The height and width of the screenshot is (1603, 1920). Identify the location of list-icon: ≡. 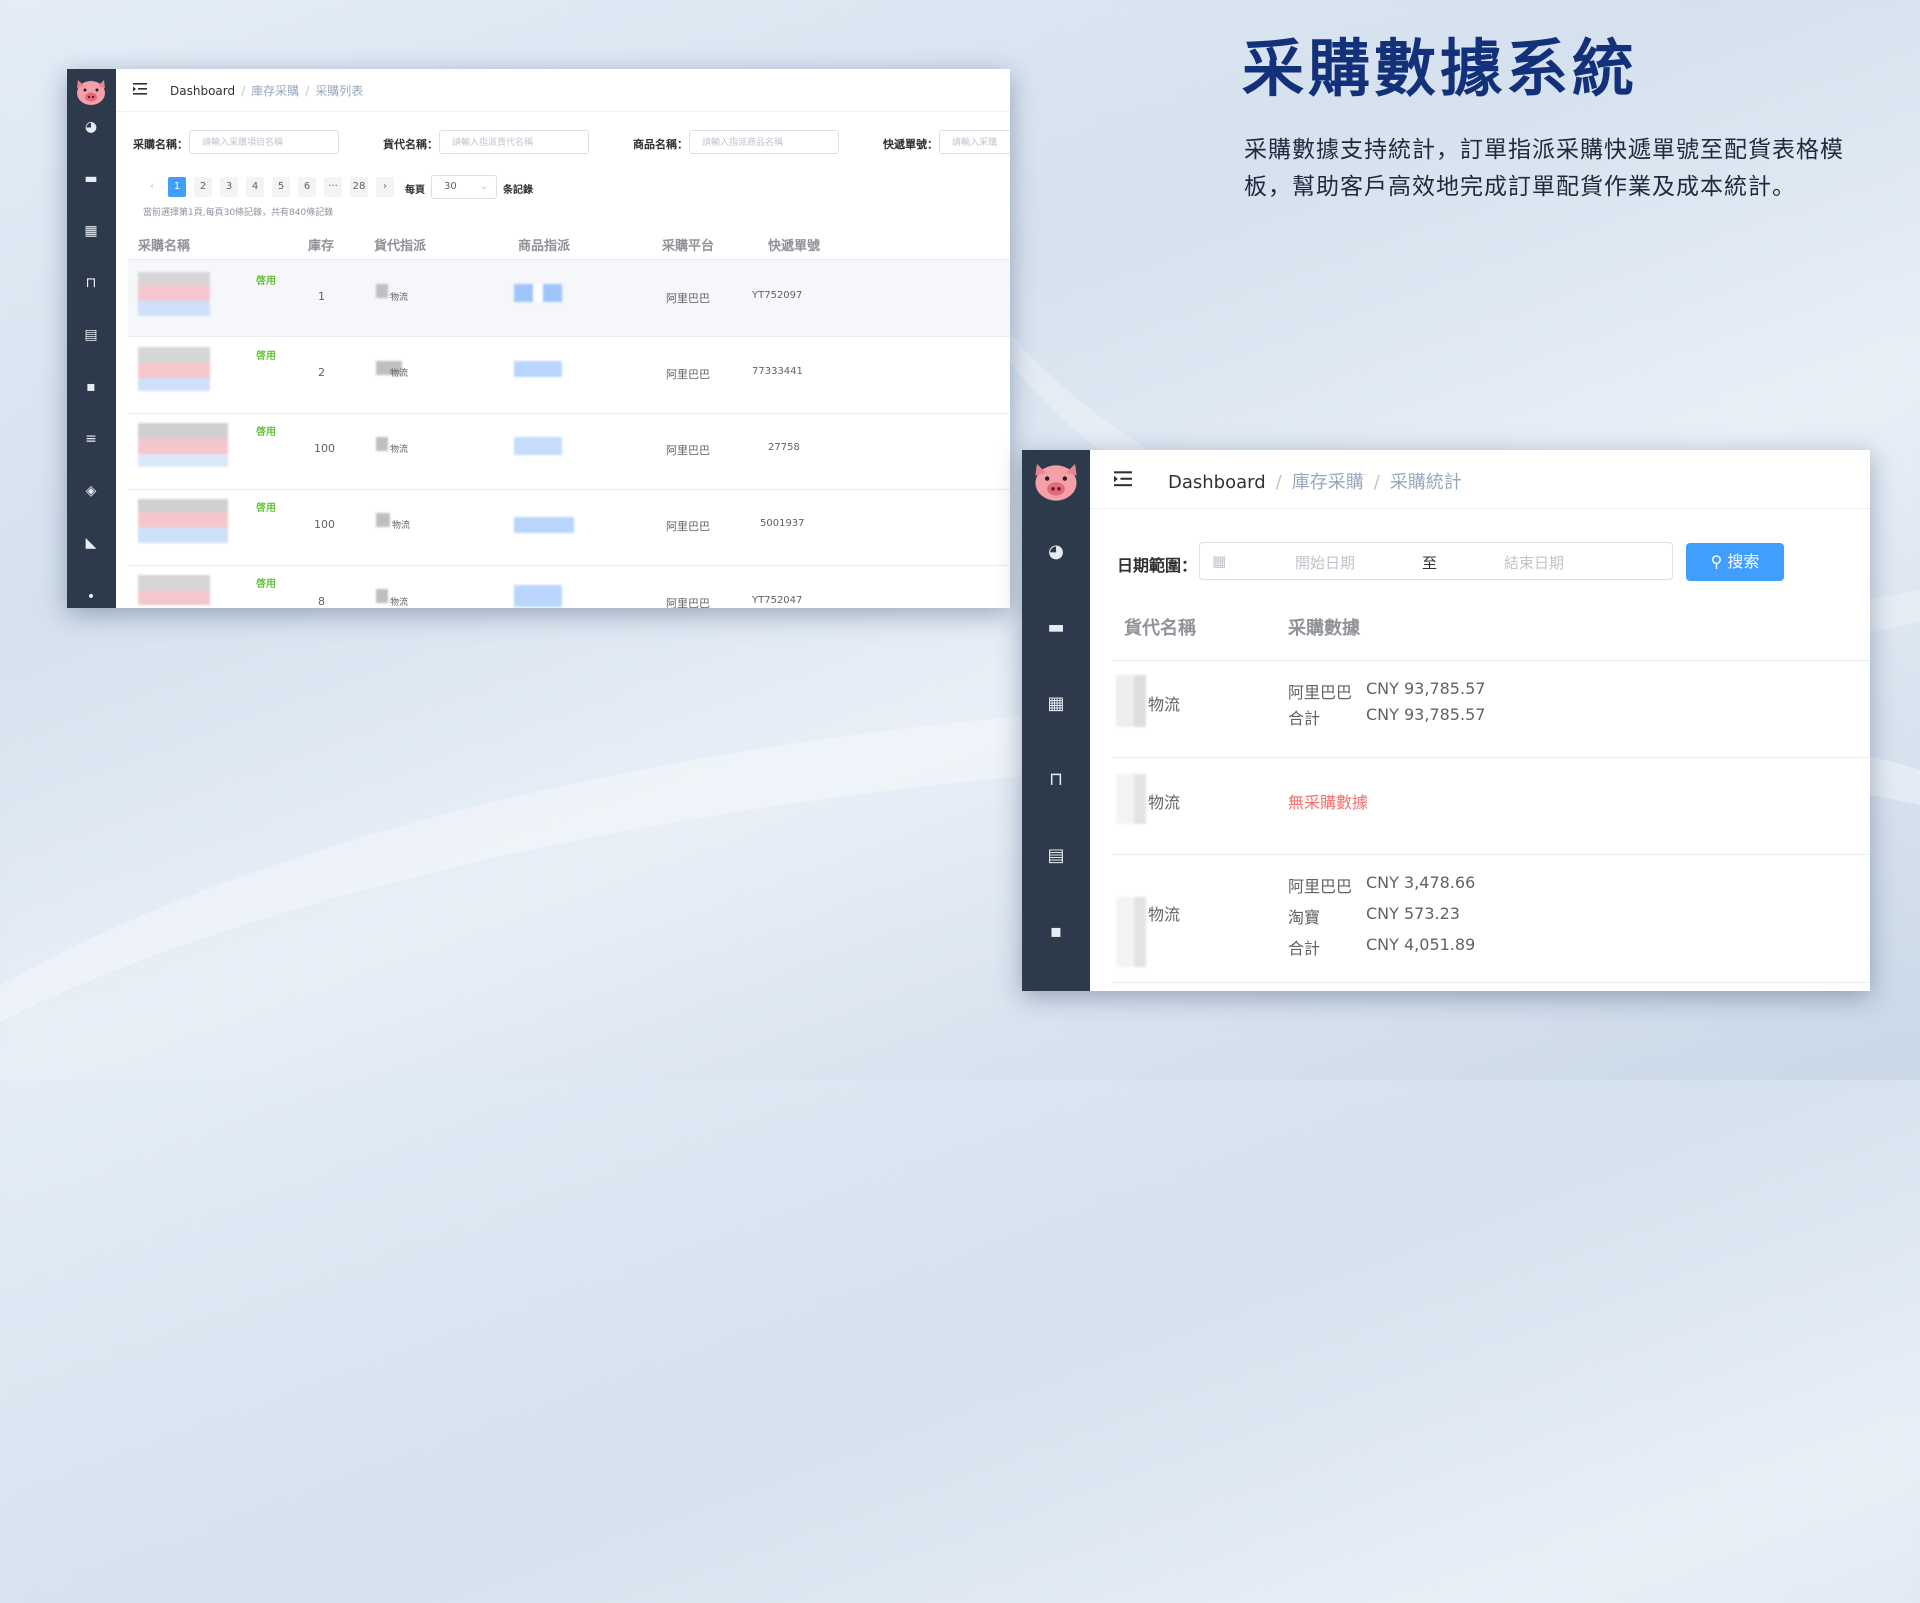
(91, 439).